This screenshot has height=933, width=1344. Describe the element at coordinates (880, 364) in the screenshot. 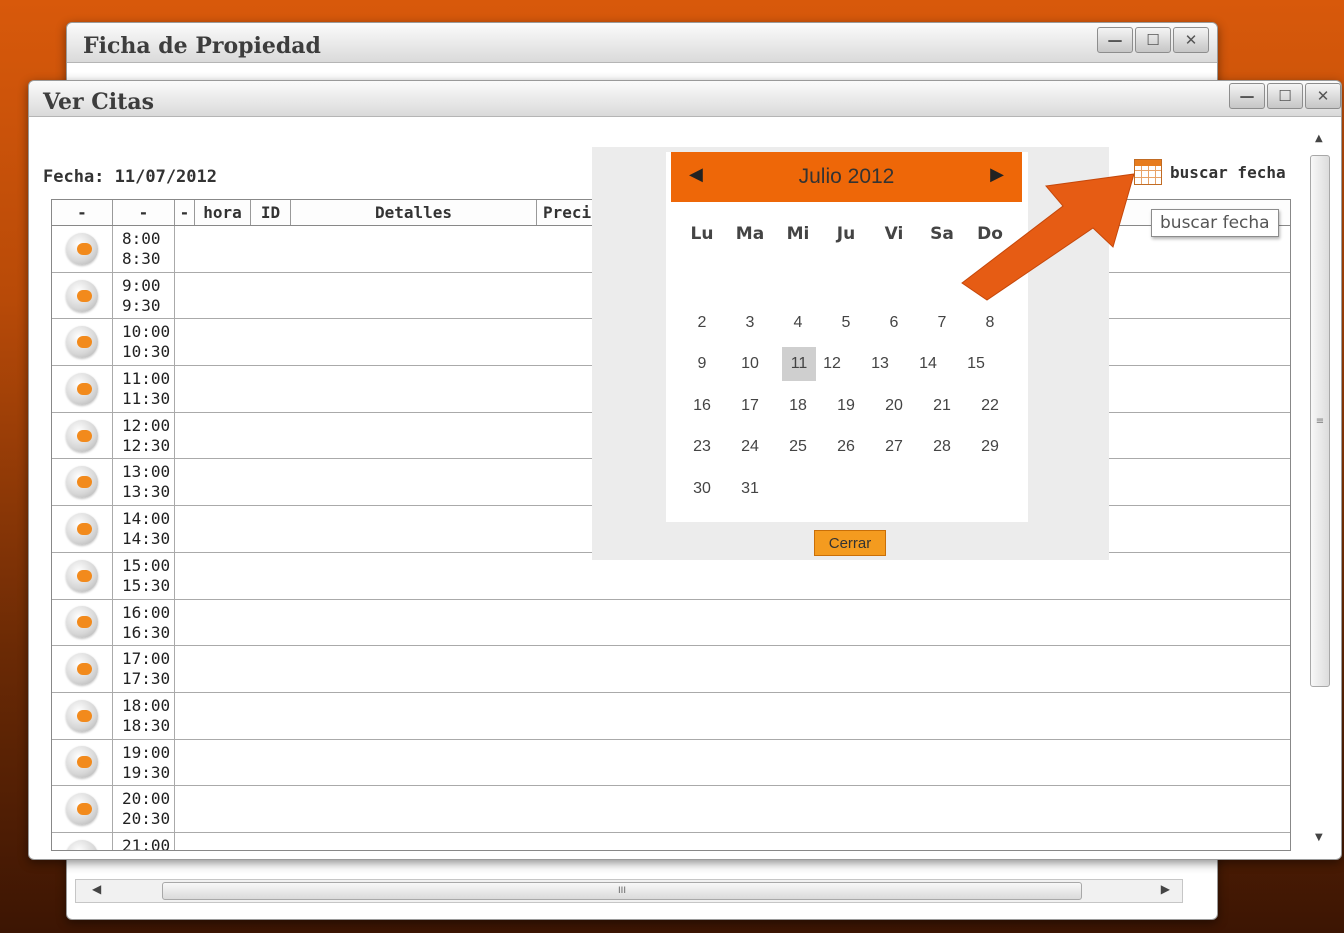

I see `calendar-day: 13` at that location.